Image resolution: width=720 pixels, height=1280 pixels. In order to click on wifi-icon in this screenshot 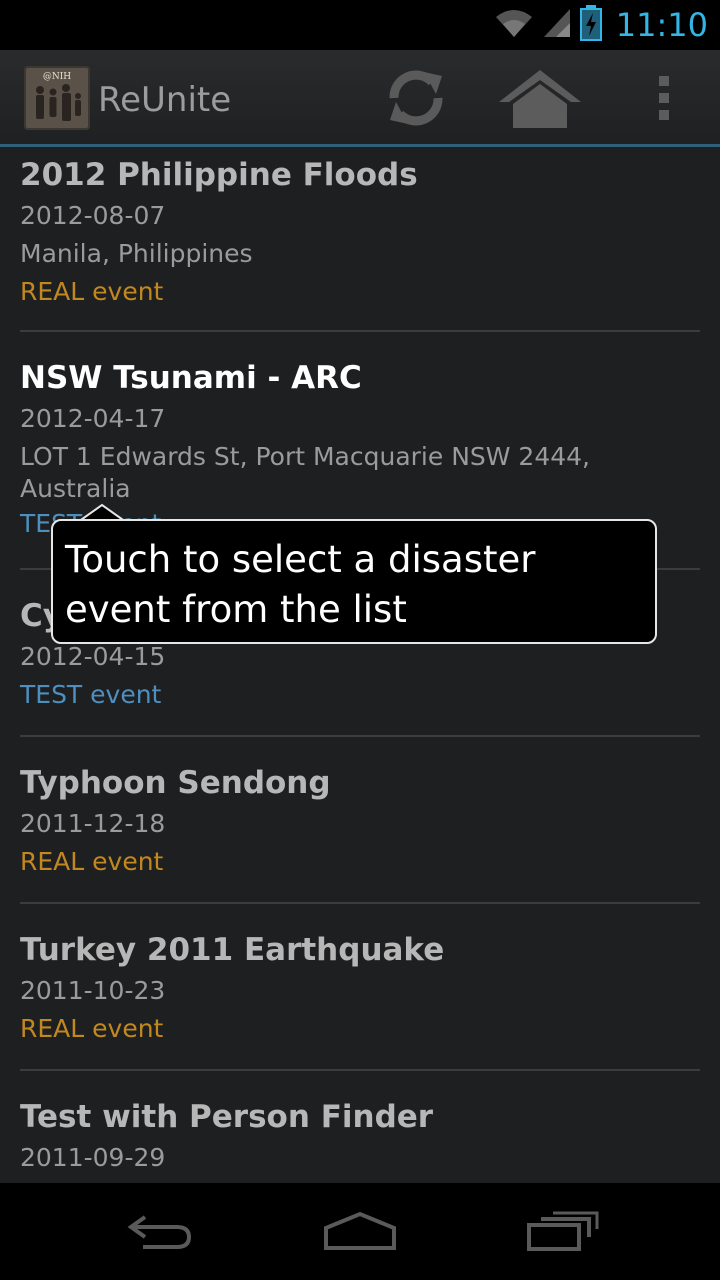, I will do `click(514, 25)`.